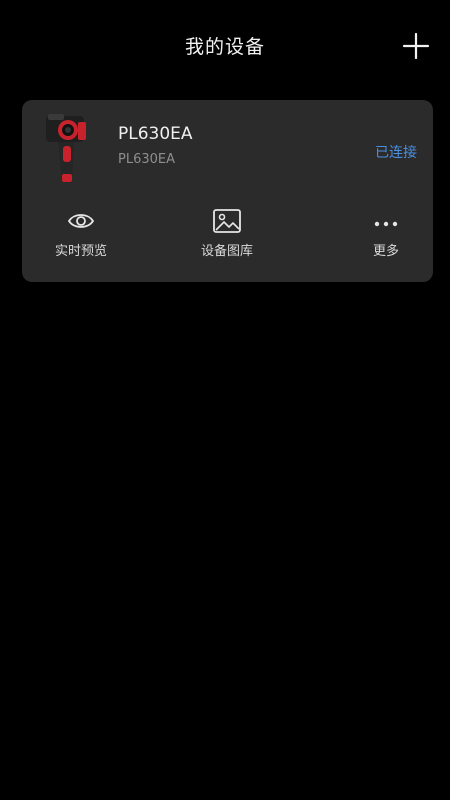 This screenshot has height=800, width=450. What do you see at coordinates (66, 148) in the screenshot?
I see `device-image` at bounding box center [66, 148].